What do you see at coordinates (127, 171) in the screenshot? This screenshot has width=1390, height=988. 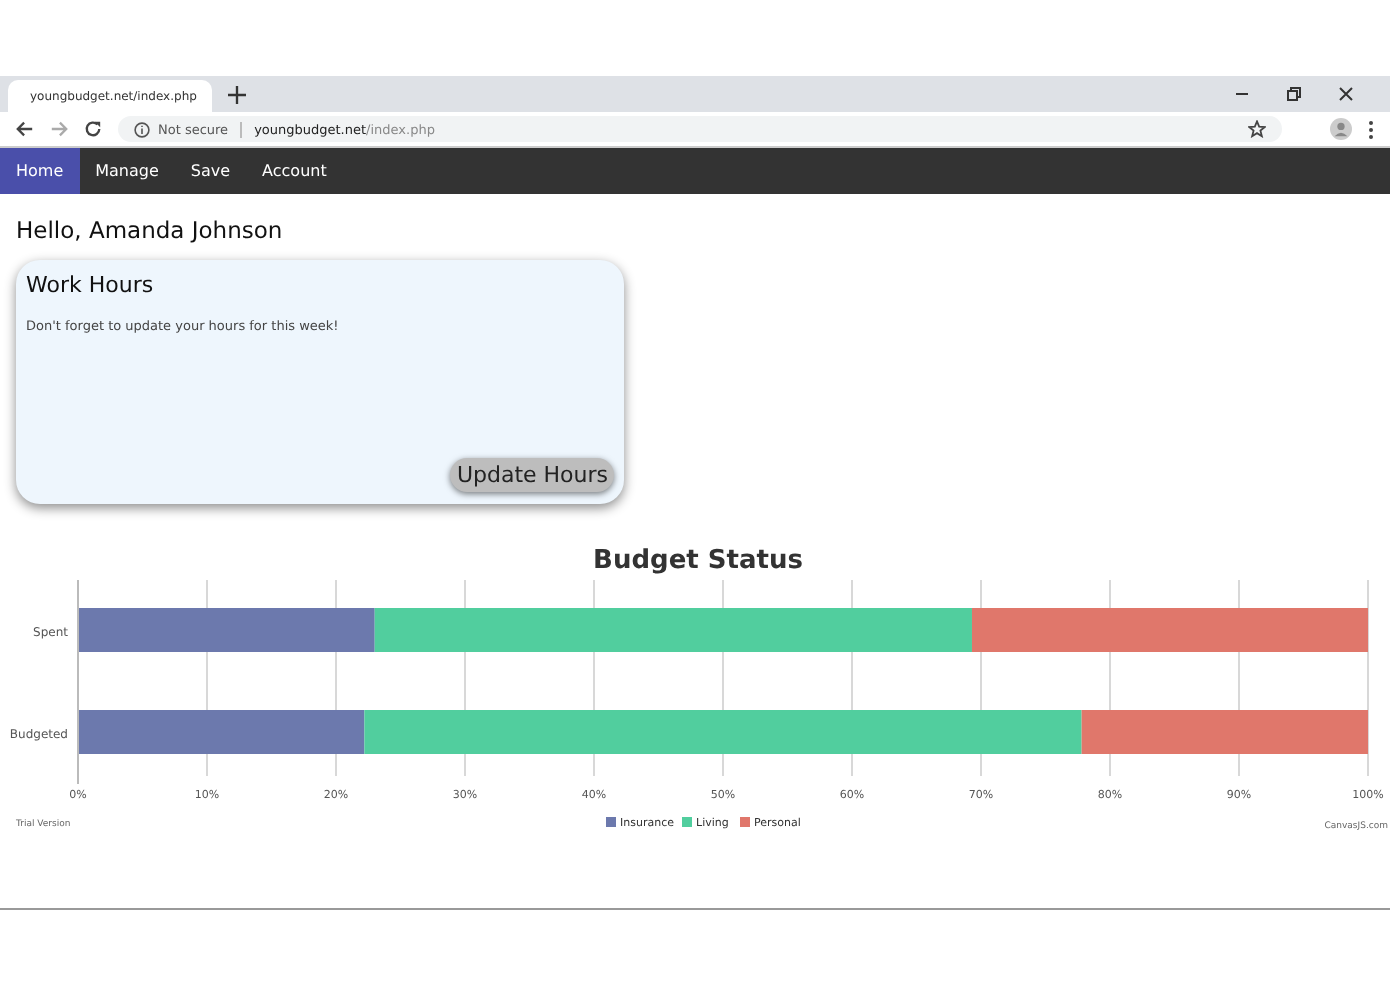 I see `nav-link: Manage` at bounding box center [127, 171].